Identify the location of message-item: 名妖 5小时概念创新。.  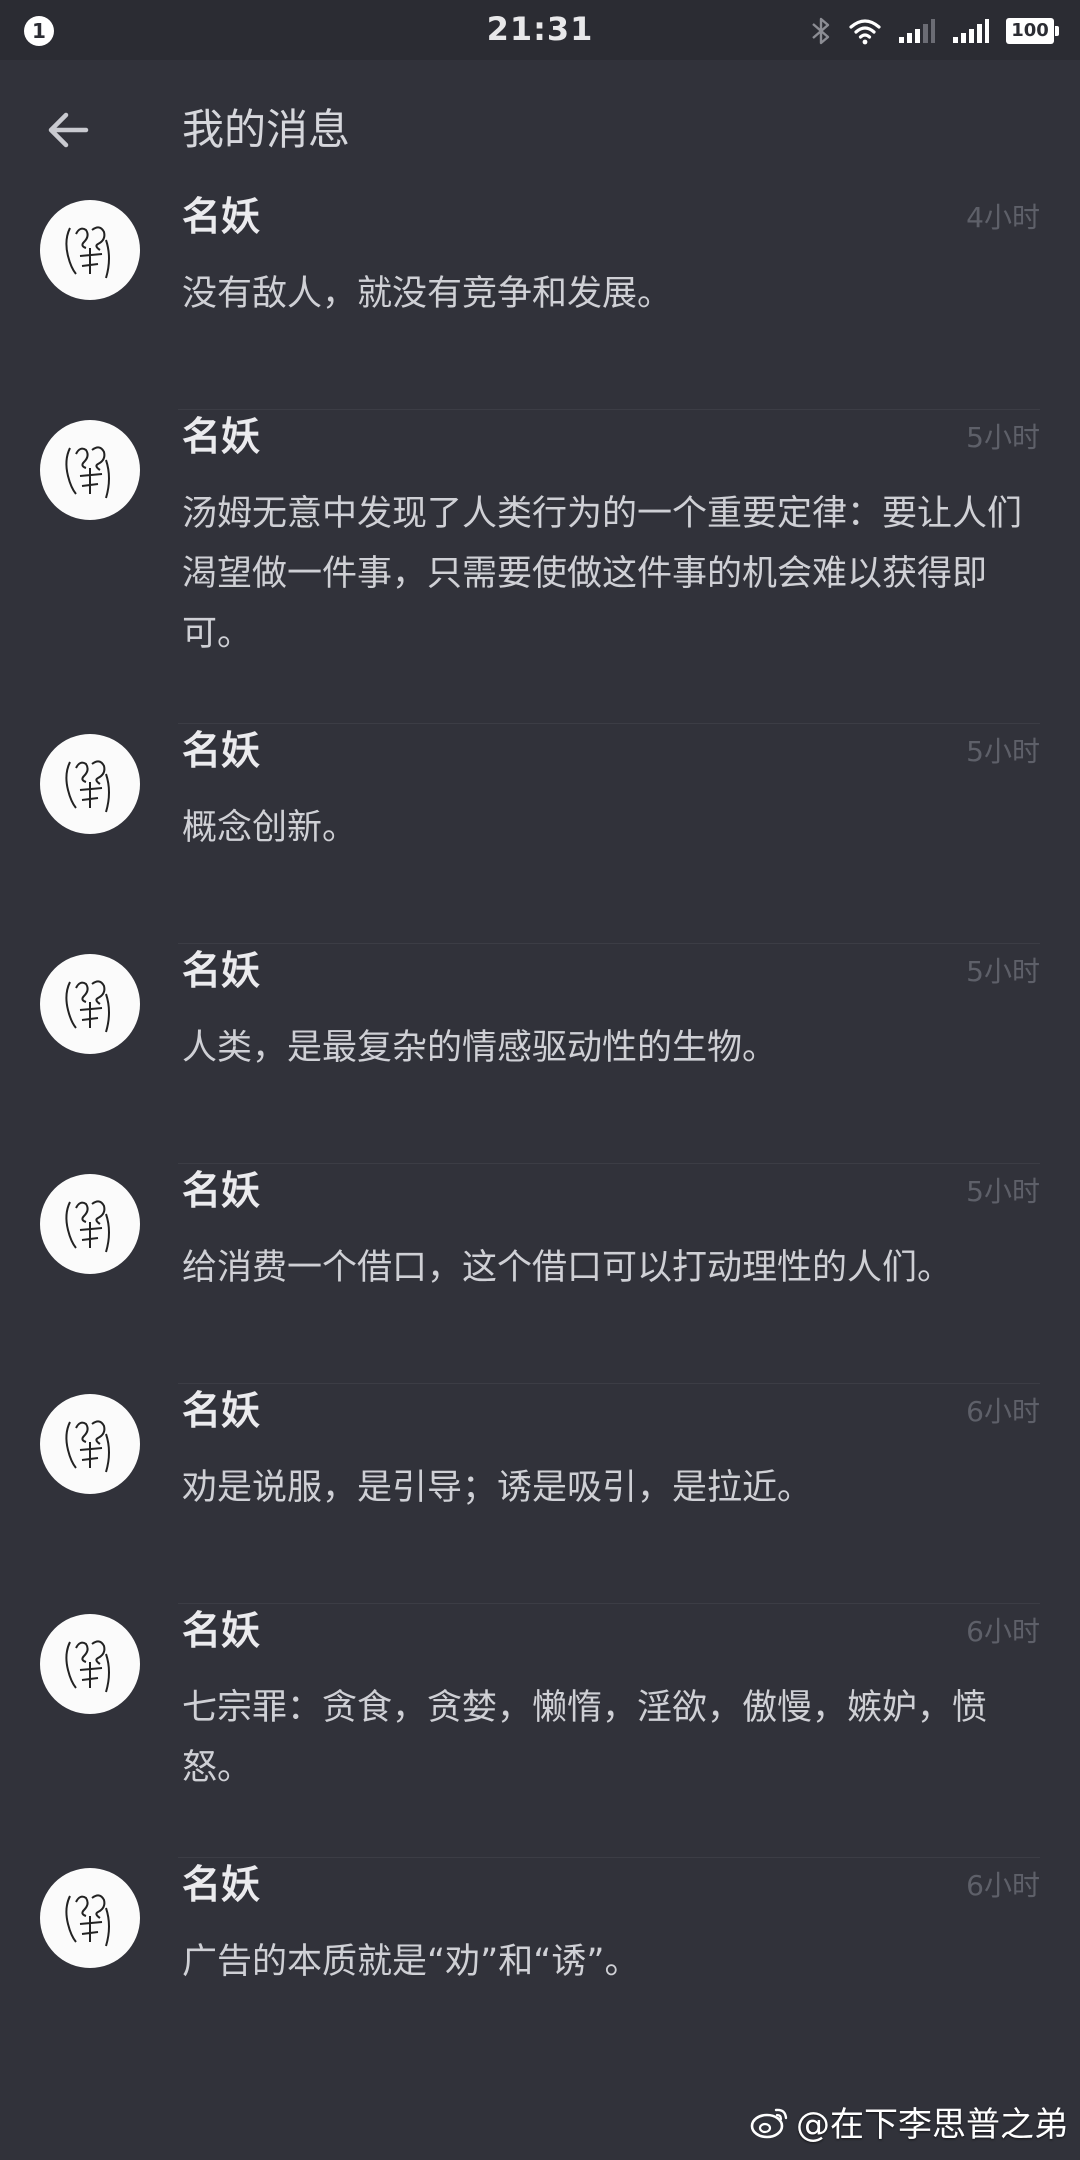
(540, 834).